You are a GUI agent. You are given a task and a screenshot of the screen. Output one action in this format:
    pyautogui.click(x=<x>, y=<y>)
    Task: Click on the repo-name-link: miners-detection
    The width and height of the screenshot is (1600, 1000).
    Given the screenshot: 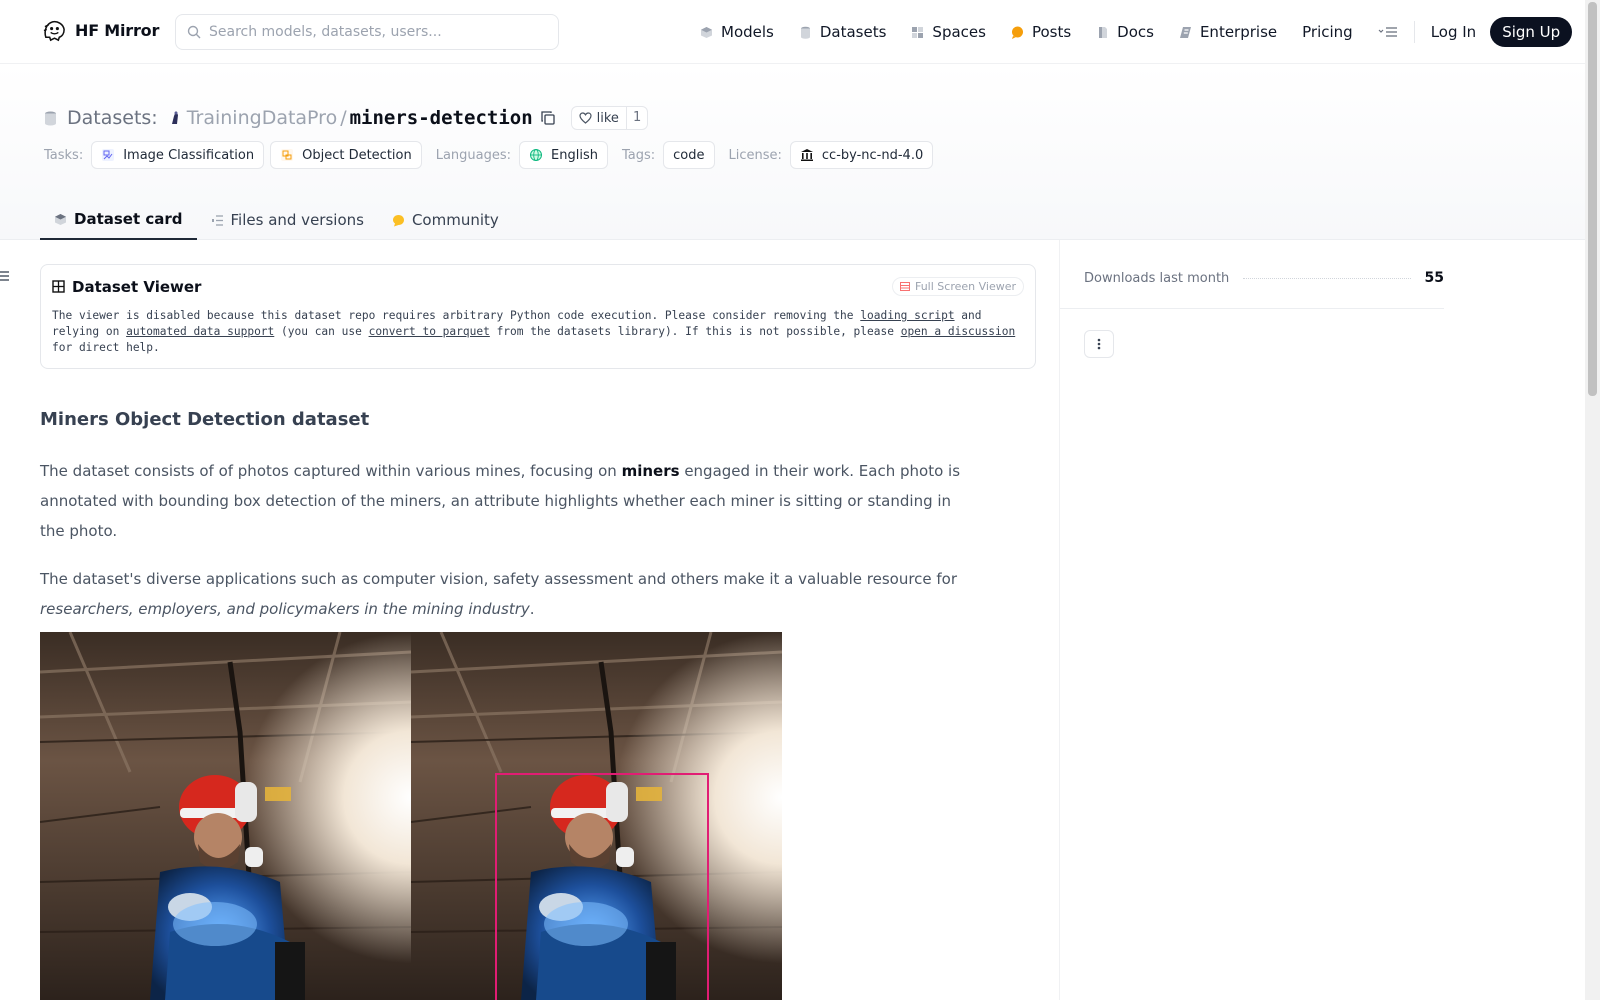 What is the action you would take?
    pyautogui.click(x=441, y=118)
    